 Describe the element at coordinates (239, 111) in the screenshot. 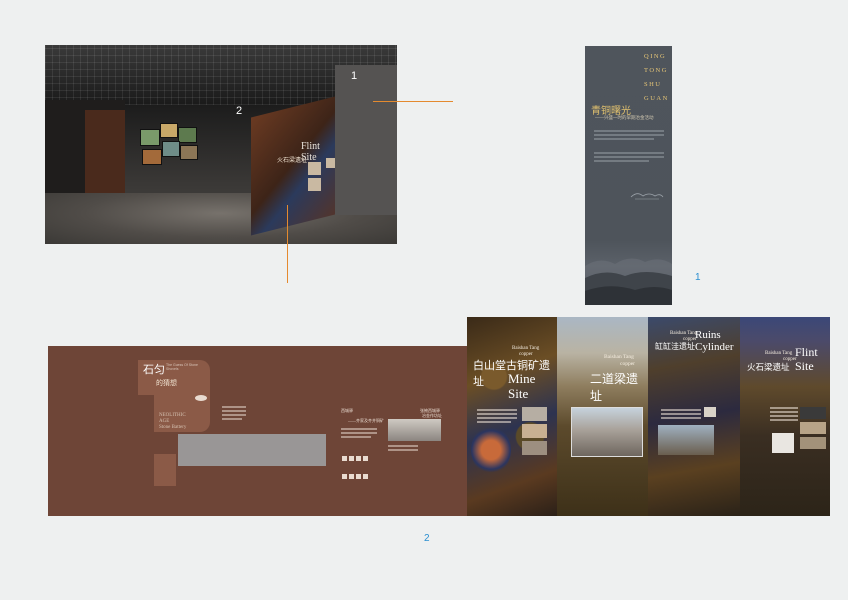

I see `marker-2: 2` at that location.